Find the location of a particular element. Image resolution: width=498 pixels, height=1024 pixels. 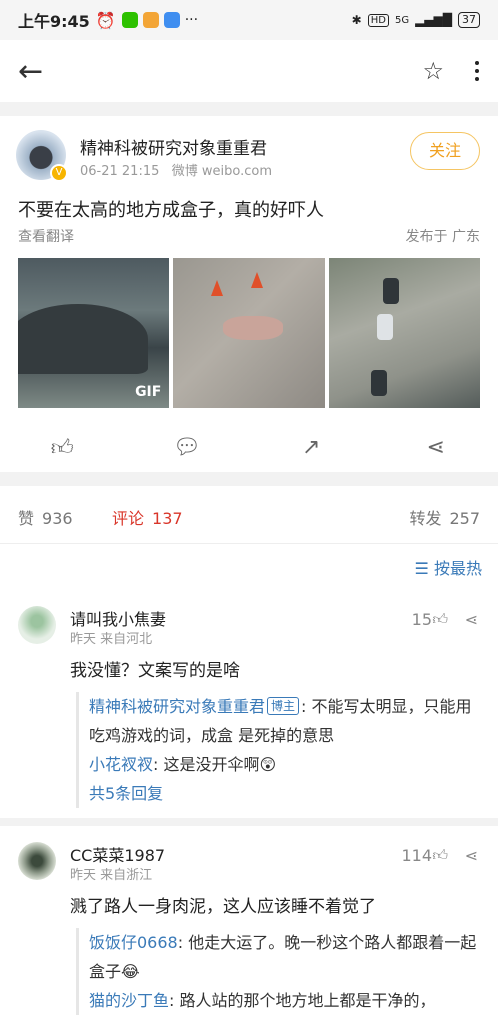

arrow-left-icon: ← is located at coordinates (35, 71).